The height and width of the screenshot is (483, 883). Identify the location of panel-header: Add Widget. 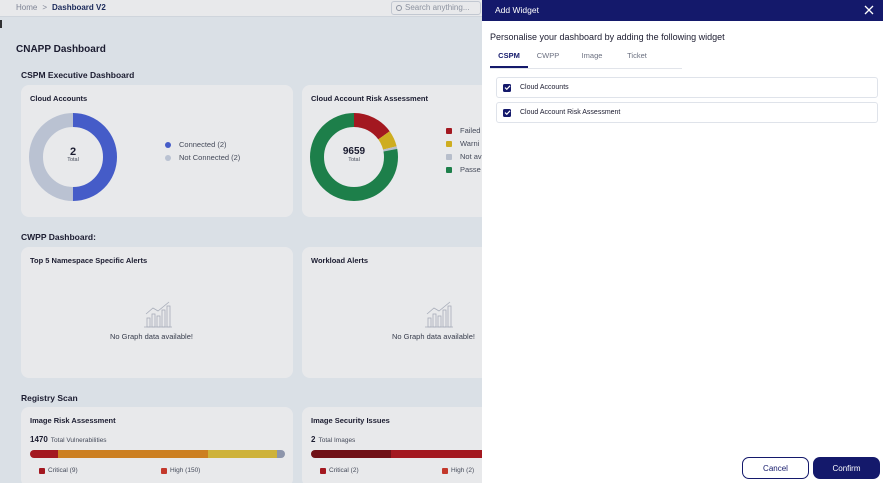
(682, 10).